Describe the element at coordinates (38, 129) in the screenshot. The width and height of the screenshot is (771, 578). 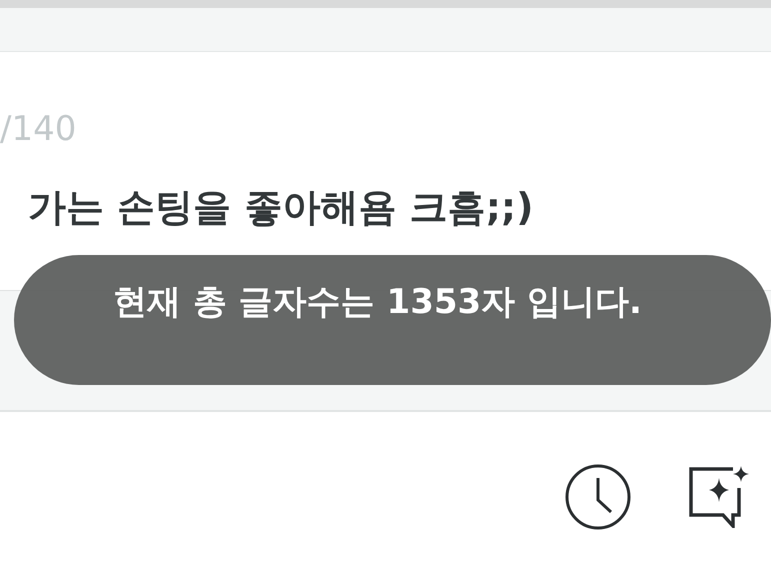
I see `character-counter: /140` at that location.